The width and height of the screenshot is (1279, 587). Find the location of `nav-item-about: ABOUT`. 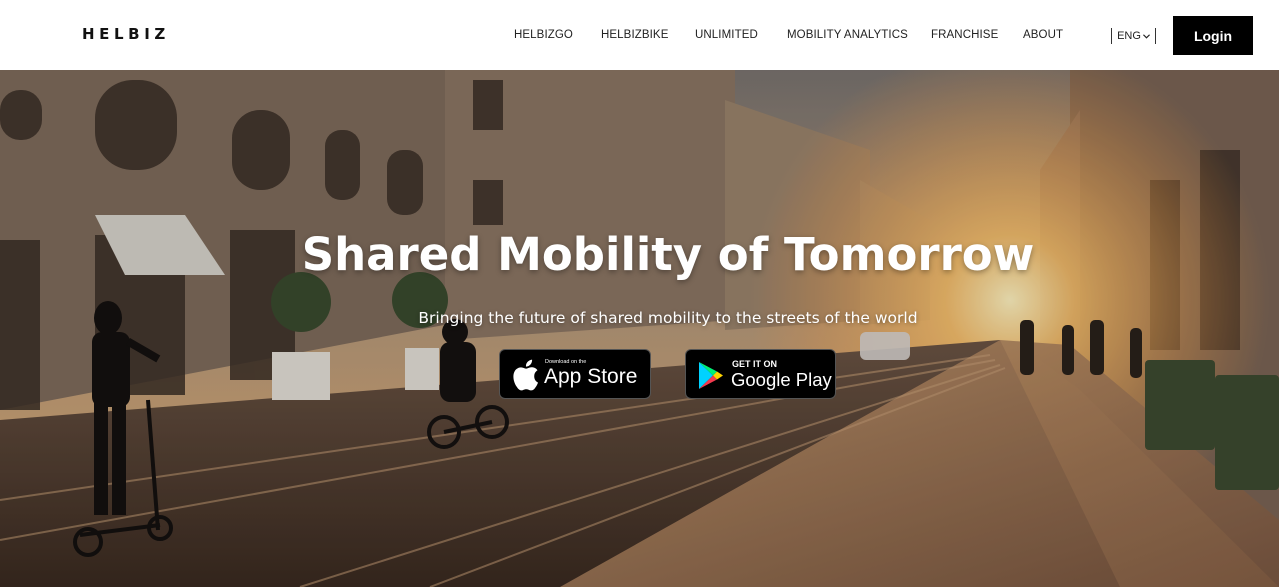

nav-item-about: ABOUT is located at coordinates (1043, 35).